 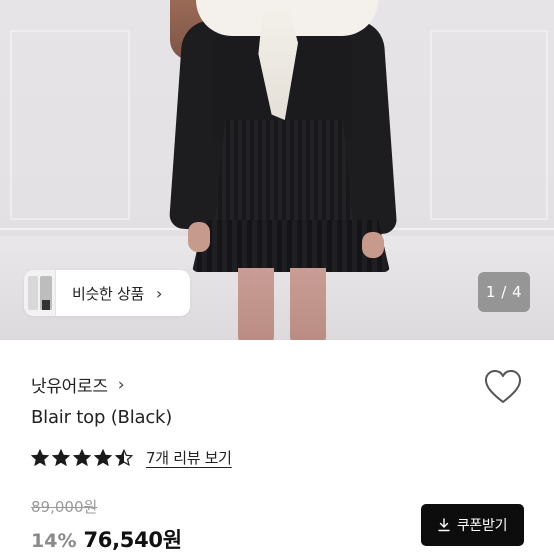 I want to click on similar-products-thumbnail, so click(x=40, y=293).